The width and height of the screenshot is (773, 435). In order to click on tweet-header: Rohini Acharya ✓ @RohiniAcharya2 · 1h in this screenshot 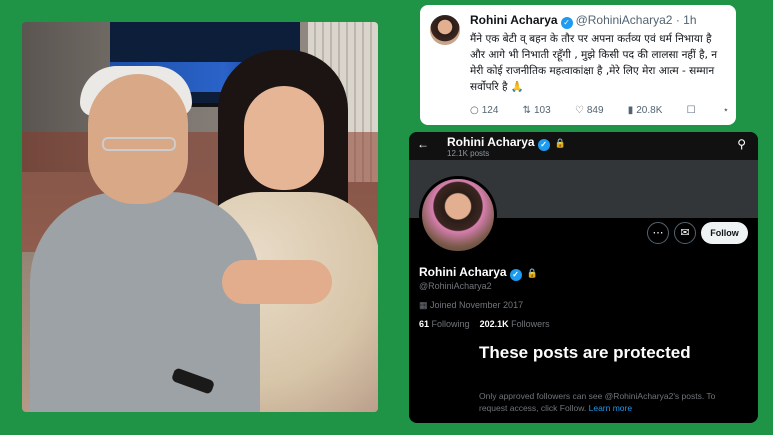, I will do `click(583, 21)`.